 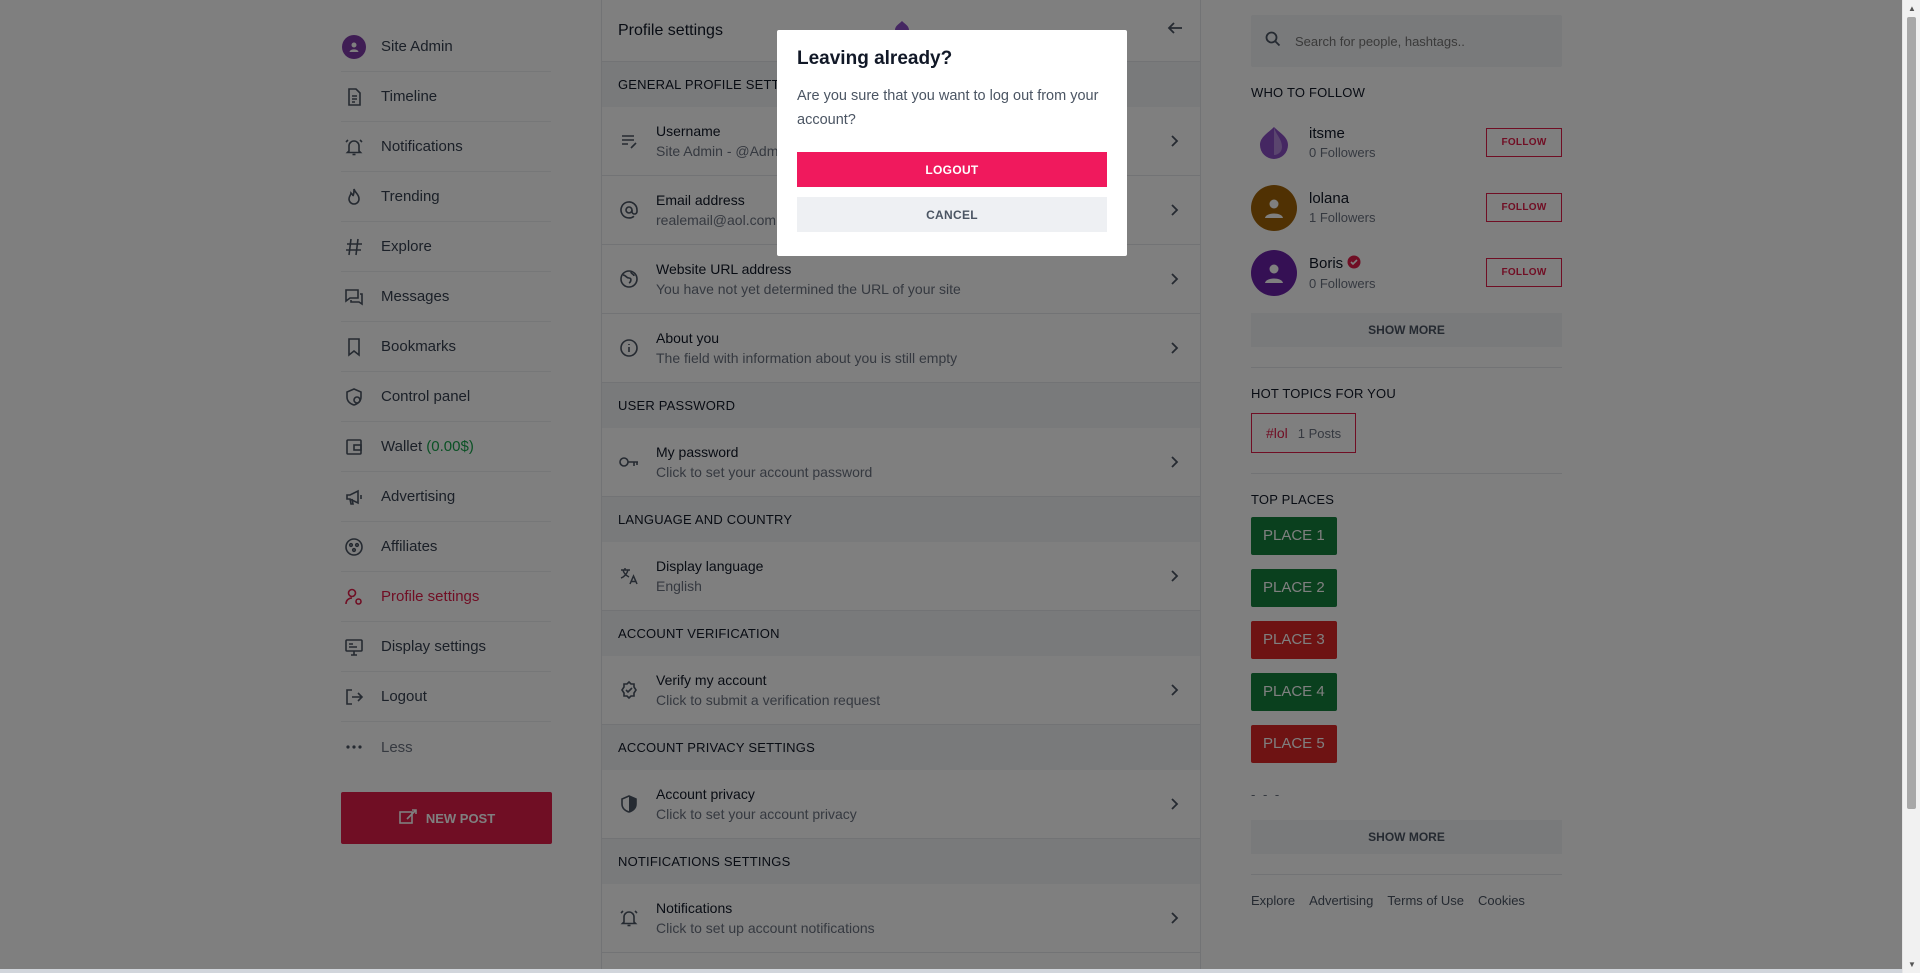 What do you see at coordinates (1911, 964) in the screenshot?
I see `scroll-down-arrow-icon: ▼` at bounding box center [1911, 964].